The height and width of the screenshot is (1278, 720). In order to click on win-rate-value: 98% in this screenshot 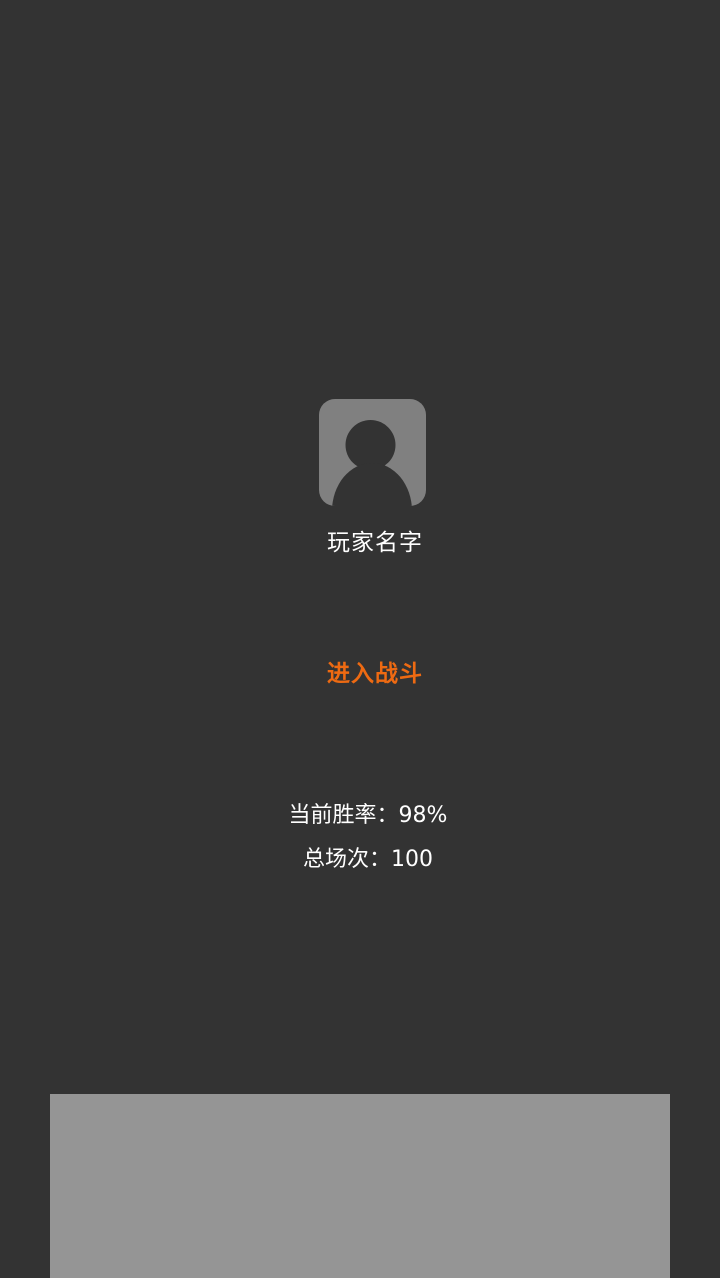, I will do `click(423, 815)`.